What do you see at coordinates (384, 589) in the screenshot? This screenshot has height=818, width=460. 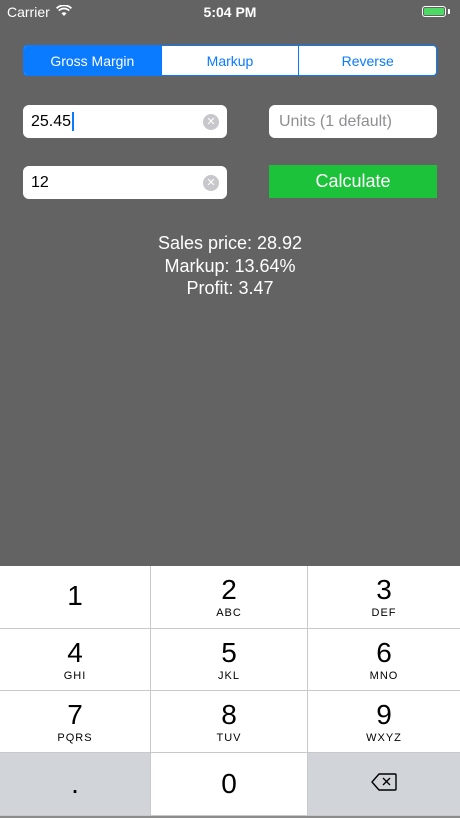 I see `key-digit: 3` at bounding box center [384, 589].